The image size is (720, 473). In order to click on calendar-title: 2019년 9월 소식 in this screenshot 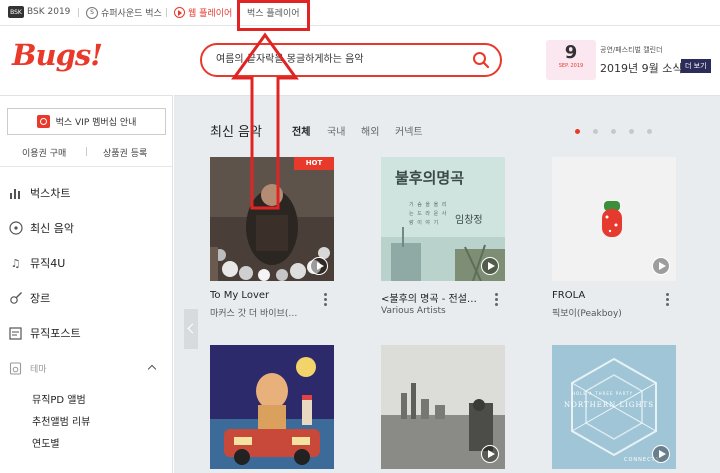, I will do `click(641, 68)`.